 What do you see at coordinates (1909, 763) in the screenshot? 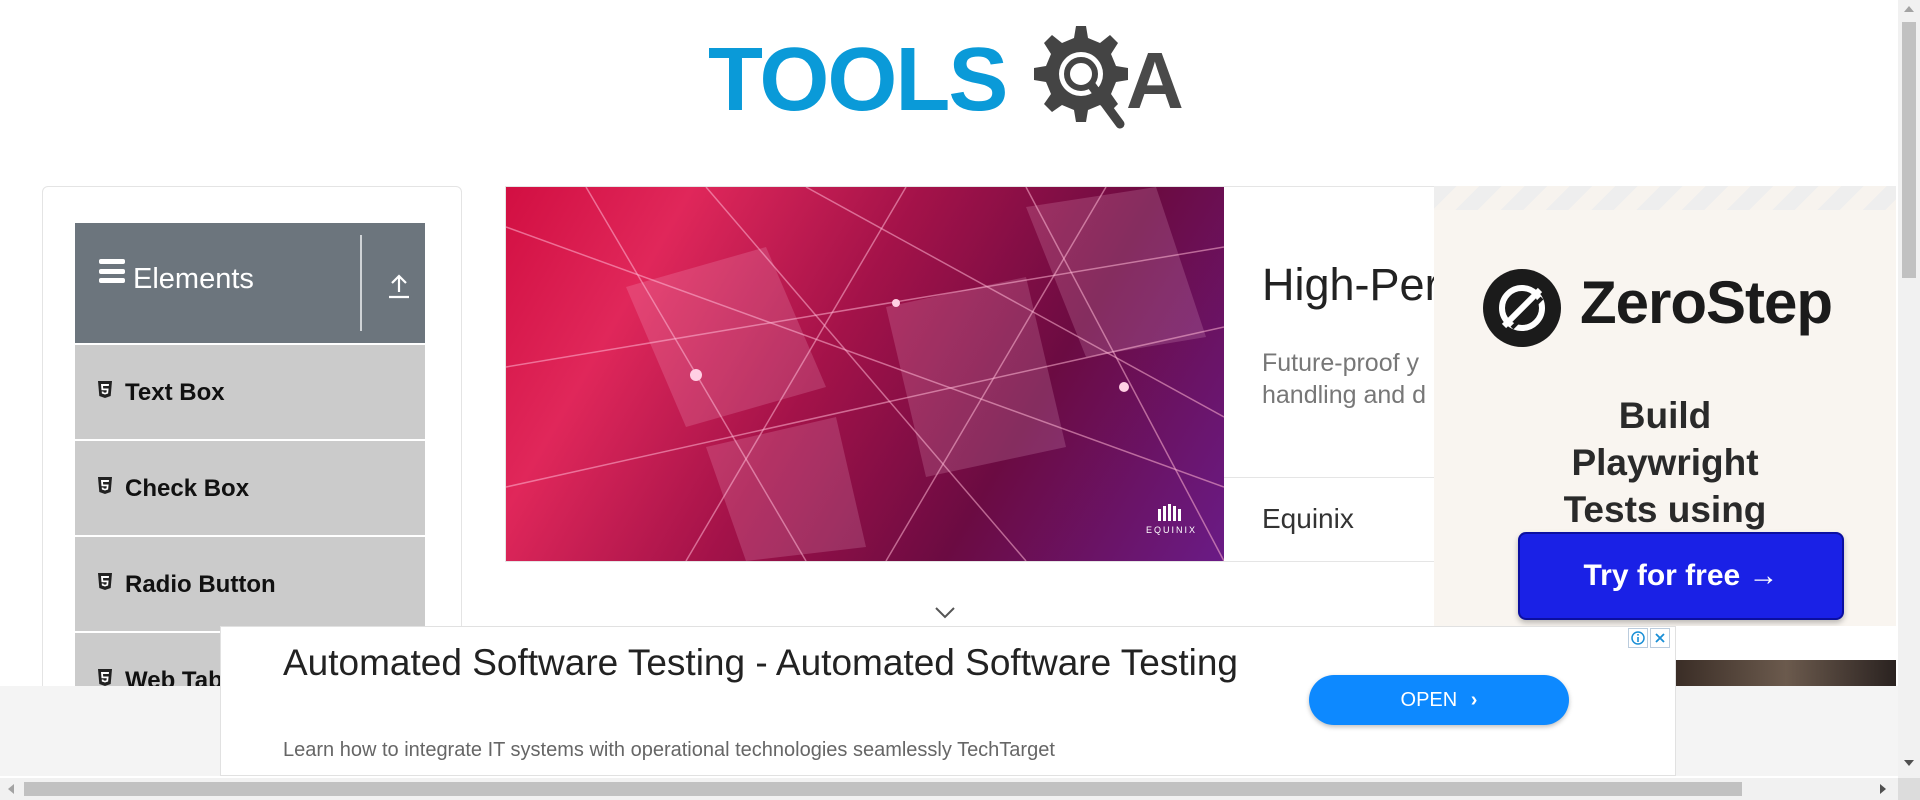
I see `scroll-down-icon` at bounding box center [1909, 763].